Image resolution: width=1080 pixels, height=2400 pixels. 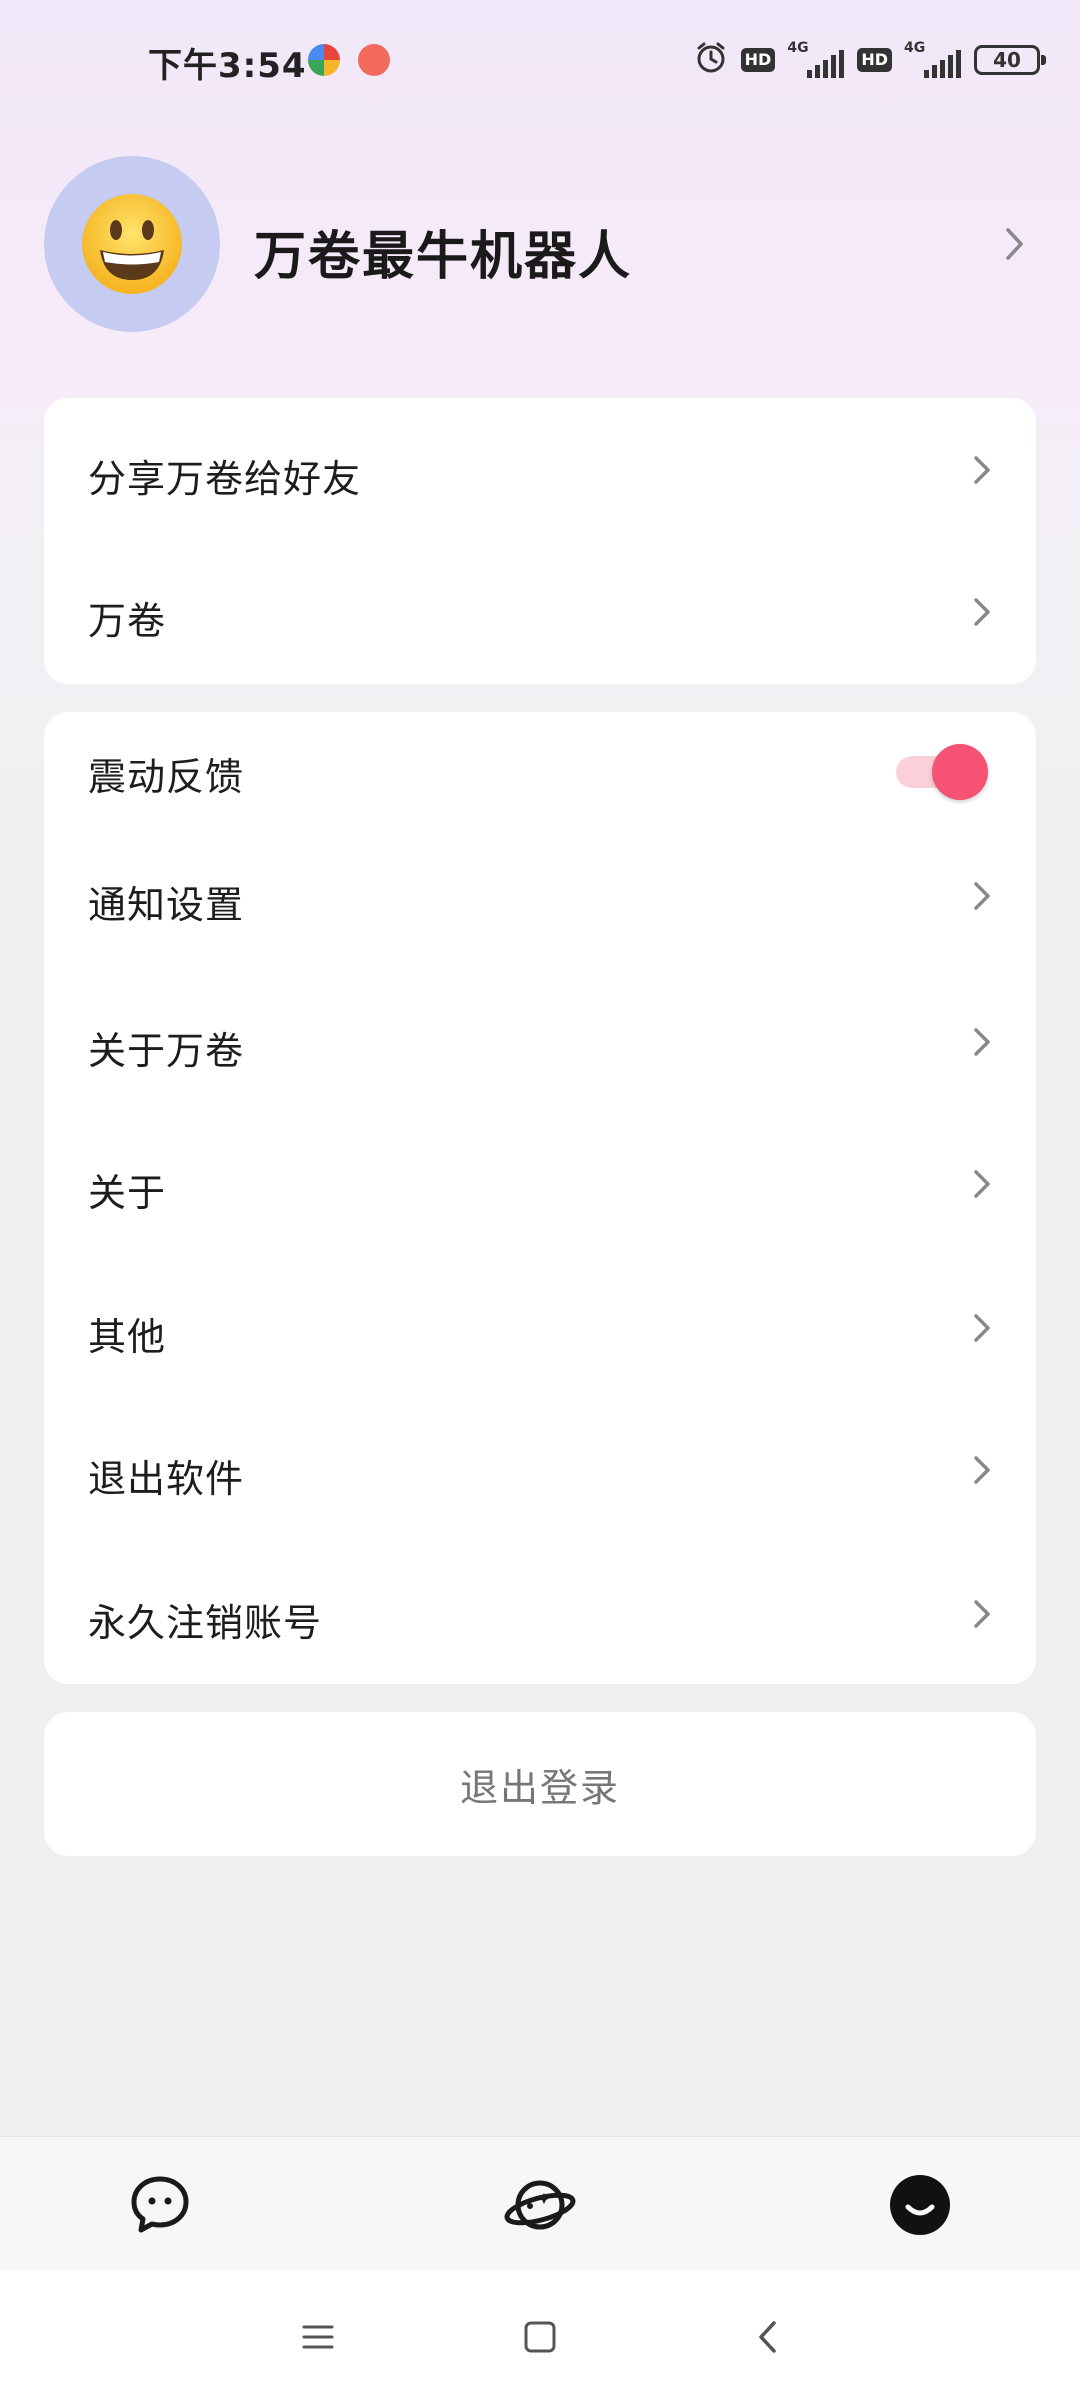 I want to click on menu-item-wanjuan: 万卷, so click(x=540, y=612).